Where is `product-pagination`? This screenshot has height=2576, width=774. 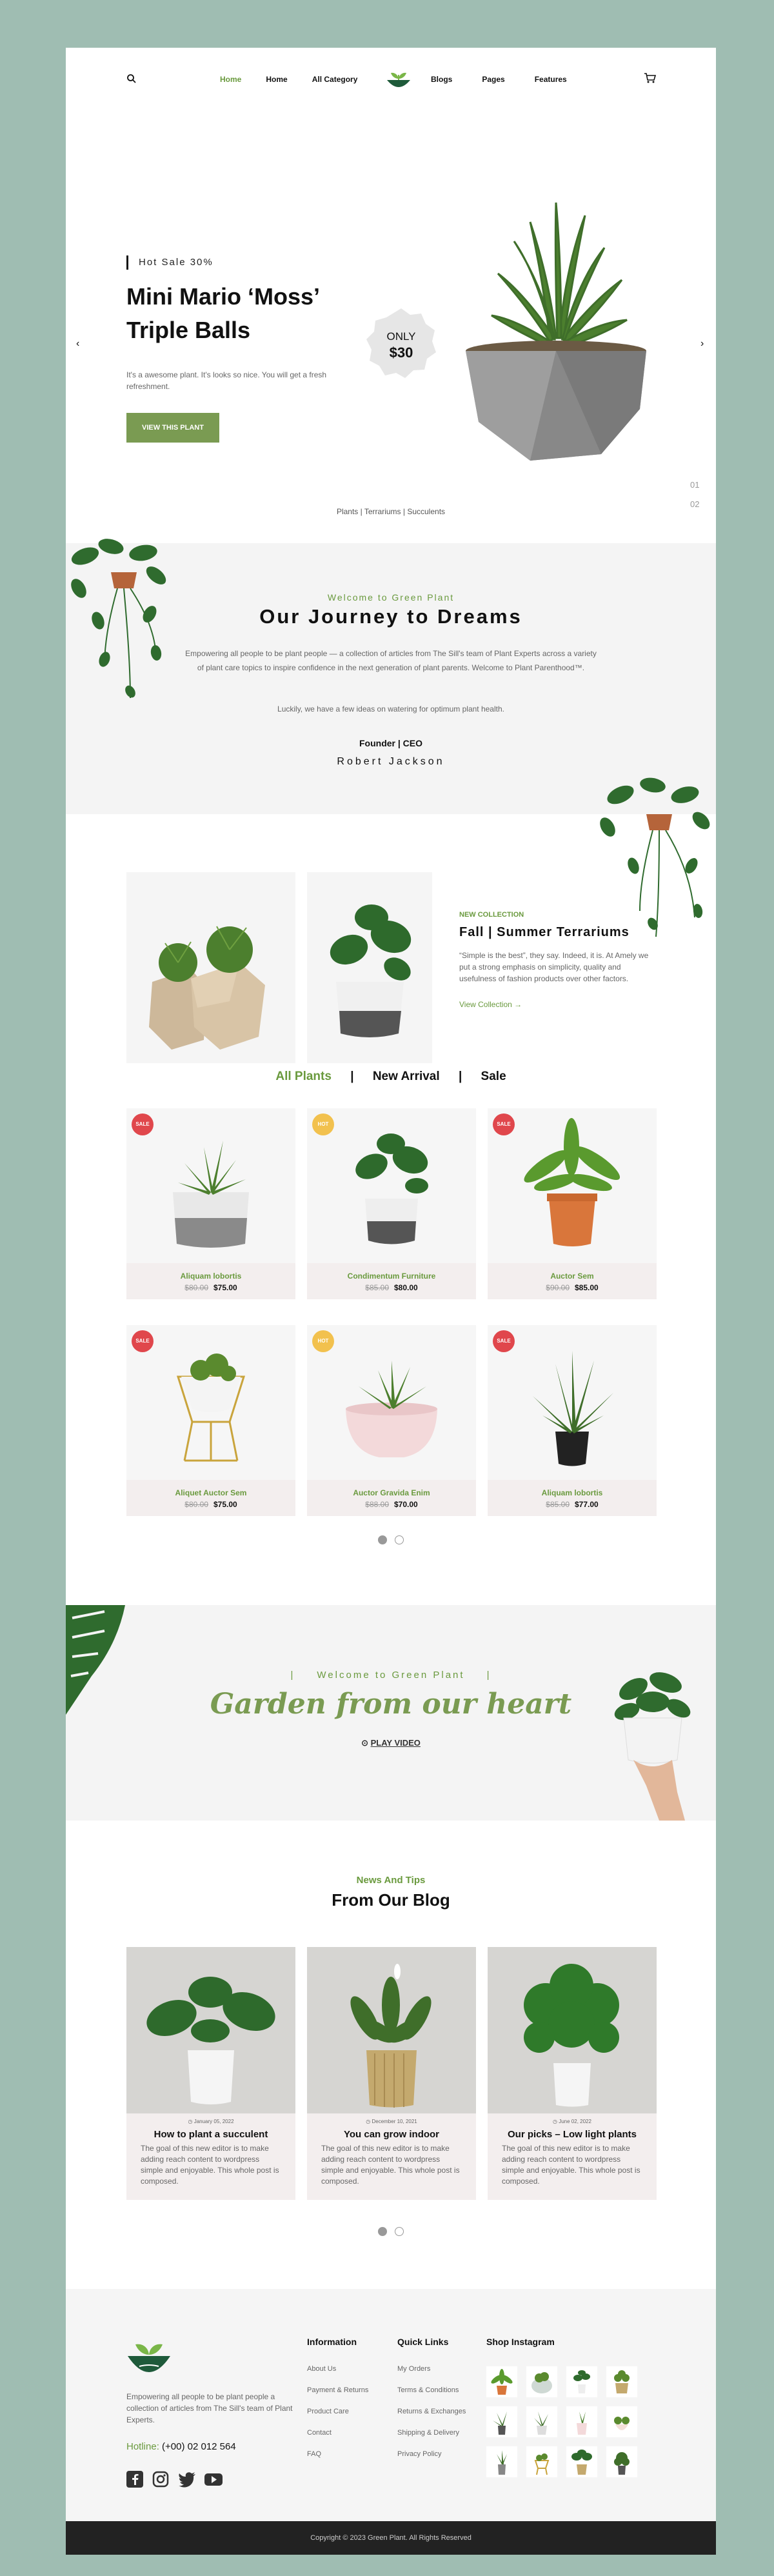
product-pagination is located at coordinates (391, 1541).